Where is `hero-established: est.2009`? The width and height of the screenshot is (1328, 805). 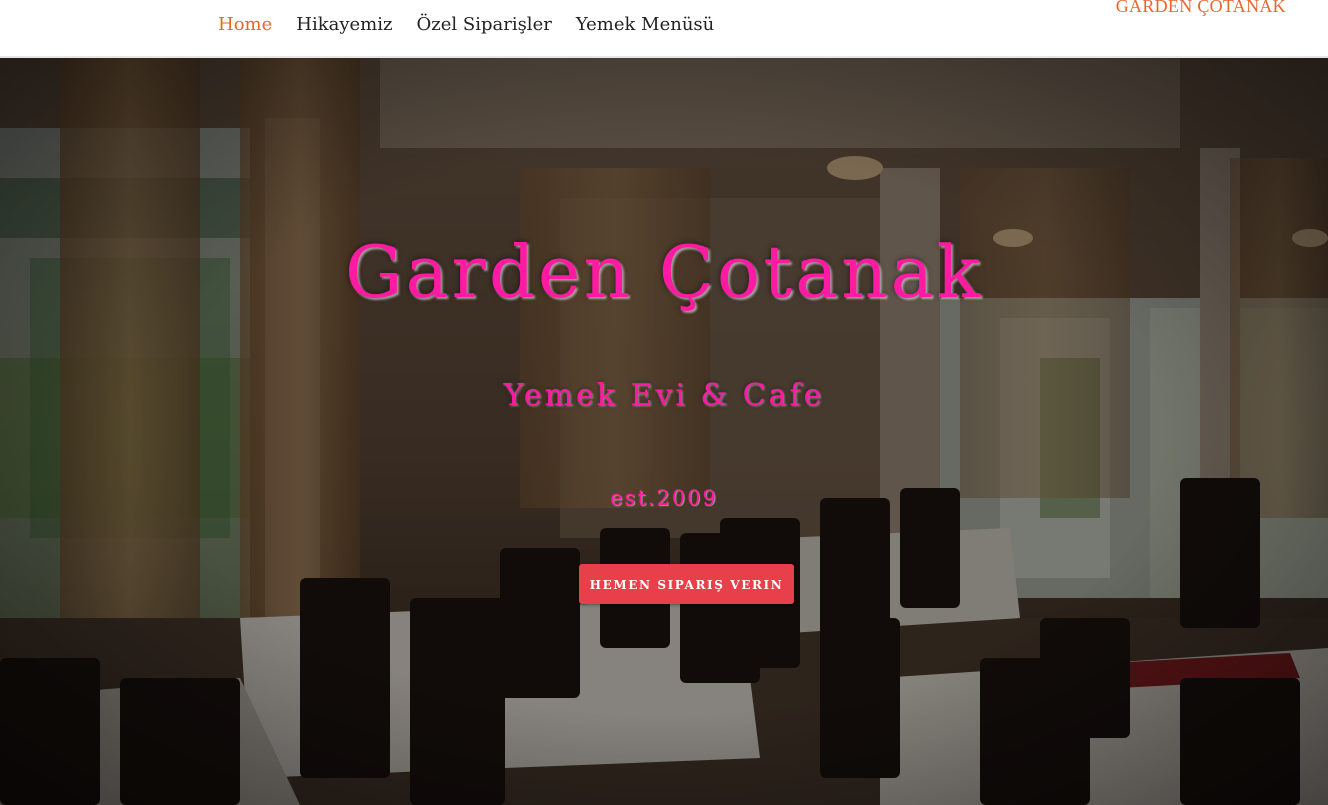 hero-established: est.2009 is located at coordinates (664, 498).